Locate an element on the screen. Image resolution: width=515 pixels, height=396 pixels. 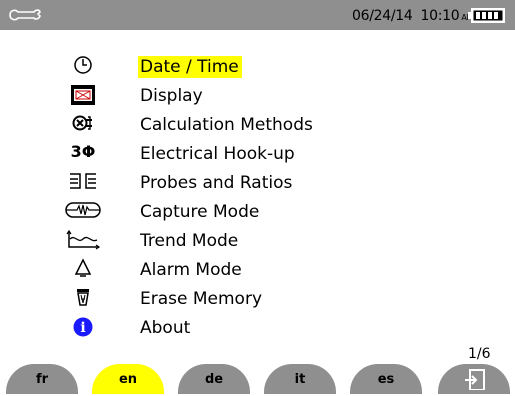
exit-icon is located at coordinates (475, 379).